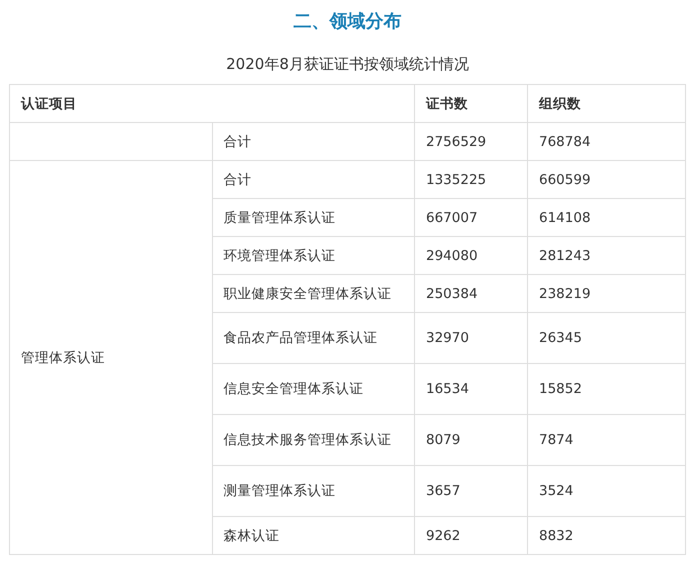 The height and width of the screenshot is (563, 695). Describe the element at coordinates (313, 389) in the screenshot. I see `table-cell: 信息安全管理体系认证` at that location.